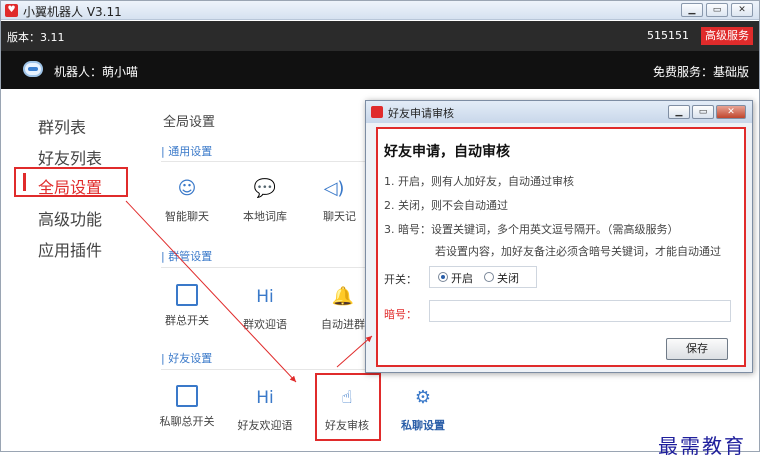 The width and height of the screenshot is (779, 459). What do you see at coordinates (380, 36) in the screenshot?
I see `version-bar: 版本：3.11 515151 高级服务` at bounding box center [380, 36].